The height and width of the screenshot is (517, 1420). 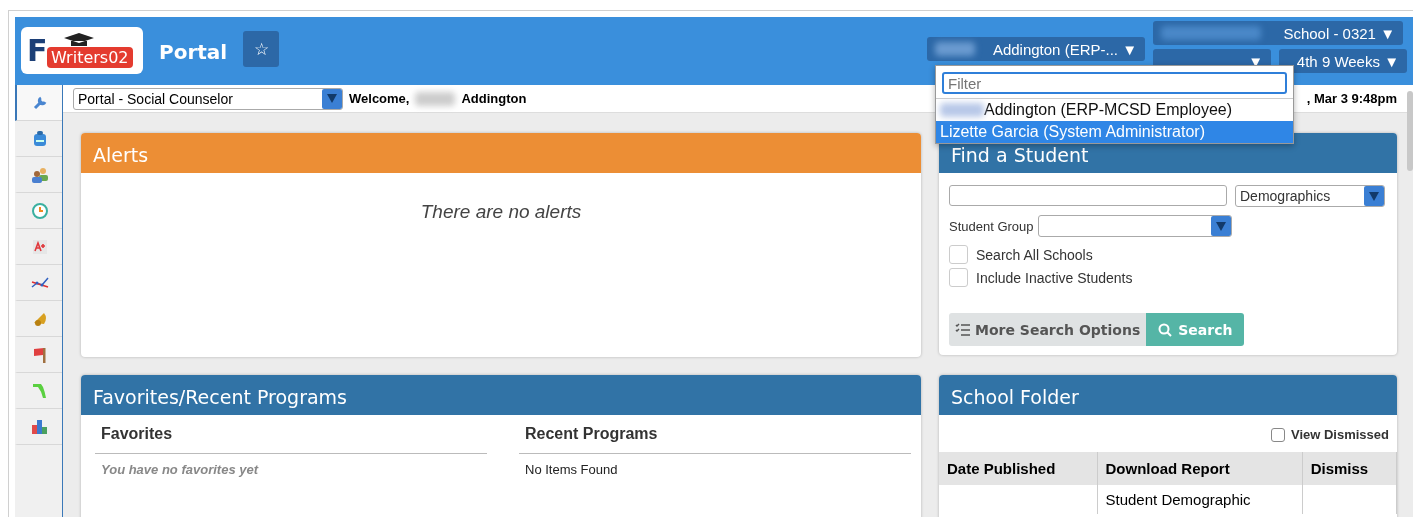 What do you see at coordinates (1134, 226) in the screenshot?
I see `student-group-select` at bounding box center [1134, 226].